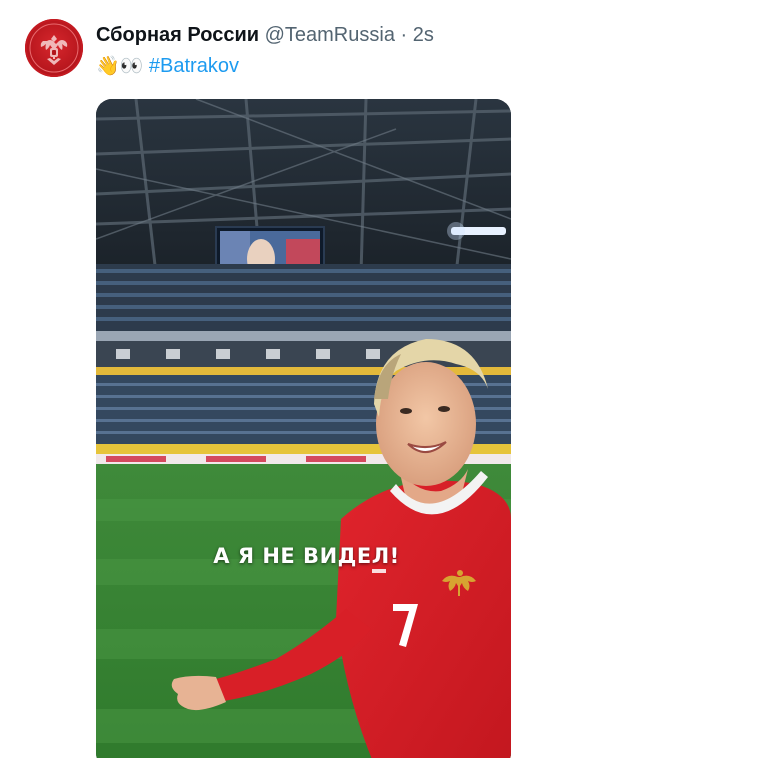 The image size is (770, 758). What do you see at coordinates (423, 35) in the screenshot?
I see `timestamp: 2s` at bounding box center [423, 35].